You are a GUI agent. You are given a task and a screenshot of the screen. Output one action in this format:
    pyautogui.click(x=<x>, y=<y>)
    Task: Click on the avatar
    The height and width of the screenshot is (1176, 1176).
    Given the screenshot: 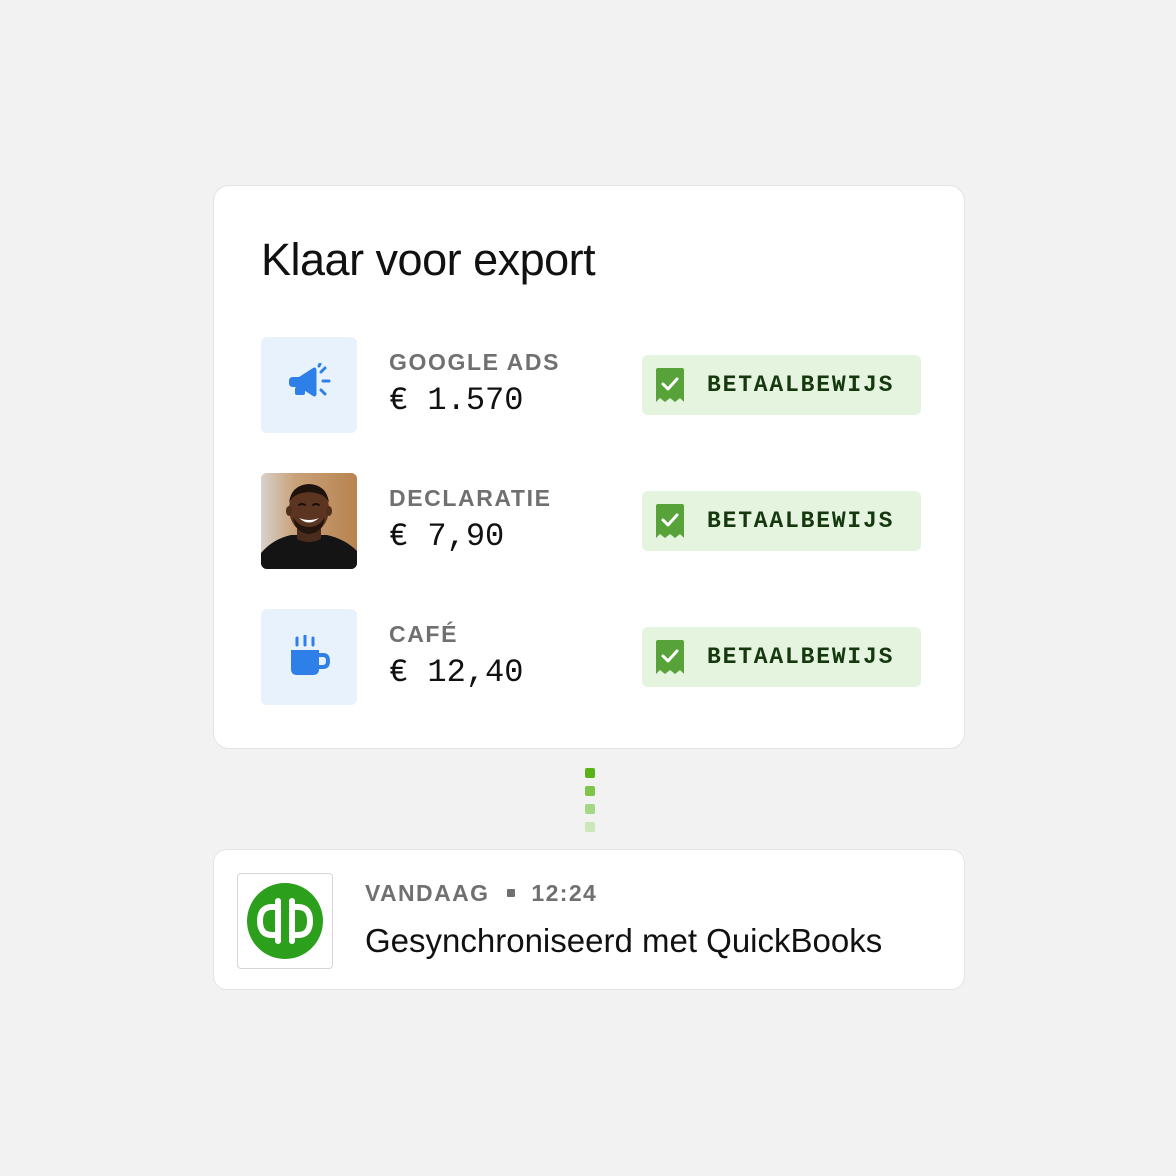 What is the action you would take?
    pyautogui.click(x=309, y=521)
    